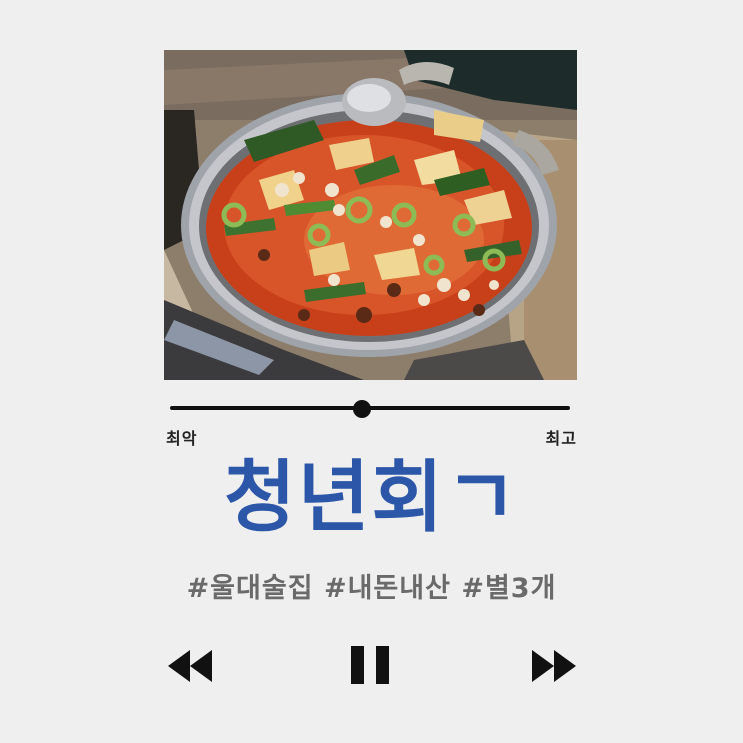 Image resolution: width=743 pixels, height=743 pixels. I want to click on fast-forward-icon, so click(554, 666).